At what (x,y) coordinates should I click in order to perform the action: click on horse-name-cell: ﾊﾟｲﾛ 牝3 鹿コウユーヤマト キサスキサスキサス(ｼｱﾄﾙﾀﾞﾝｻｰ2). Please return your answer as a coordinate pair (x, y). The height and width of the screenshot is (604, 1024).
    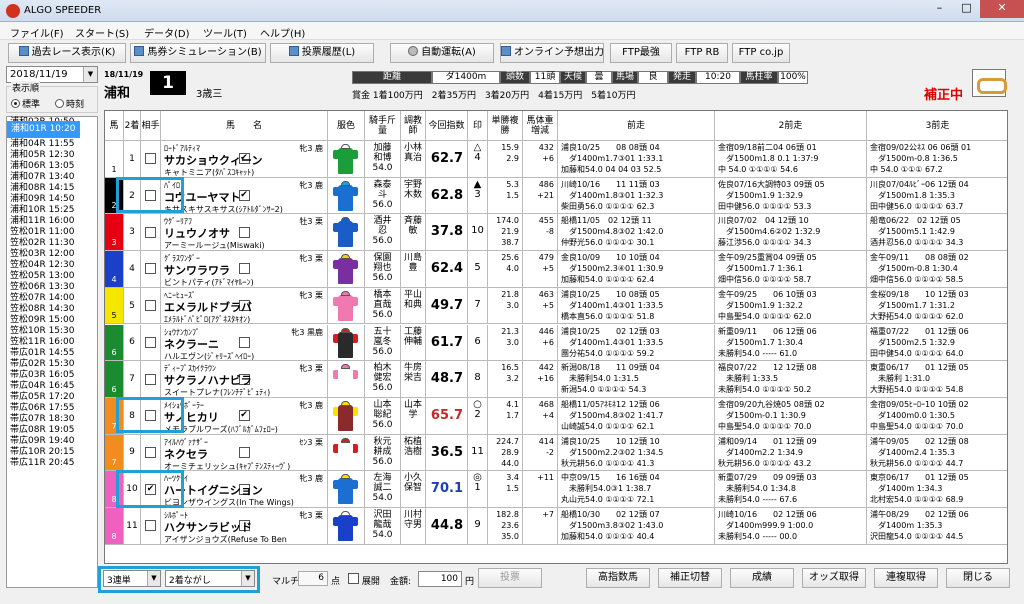
    Looking at the image, I should click on (244, 195).